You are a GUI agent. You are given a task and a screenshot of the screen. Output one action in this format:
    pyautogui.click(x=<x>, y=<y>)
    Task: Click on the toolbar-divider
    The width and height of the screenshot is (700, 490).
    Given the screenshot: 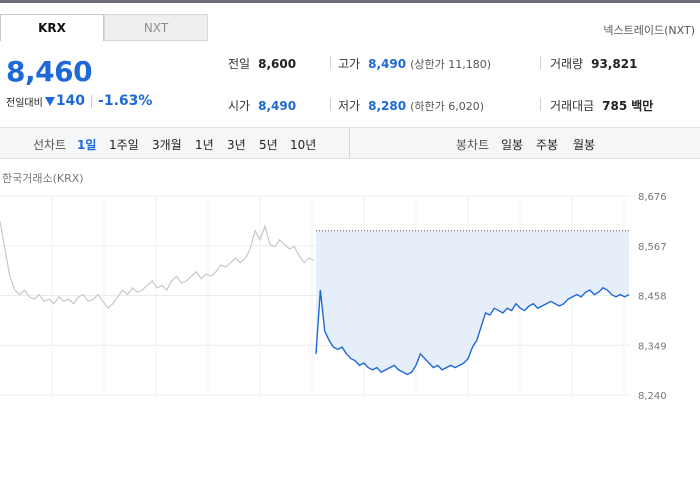 What is the action you would take?
    pyautogui.click(x=349, y=143)
    